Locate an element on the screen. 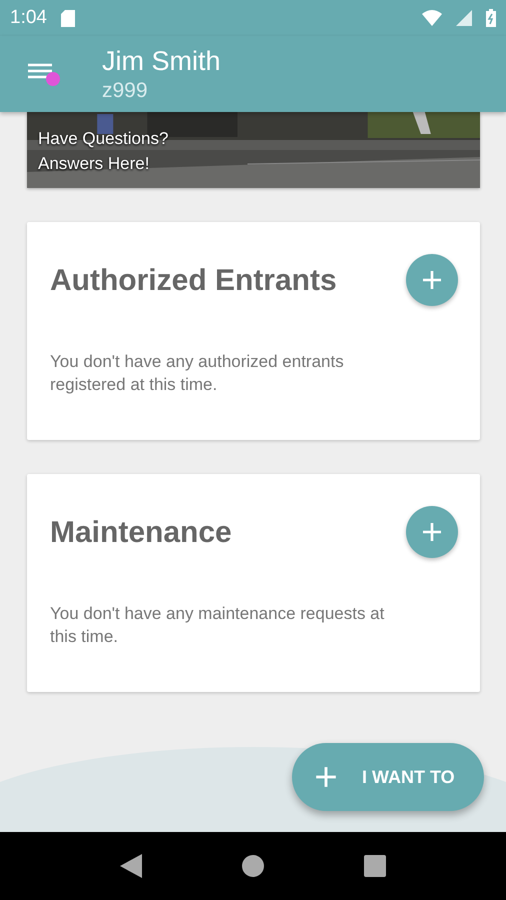  card-title: Maintenance is located at coordinates (141, 533).